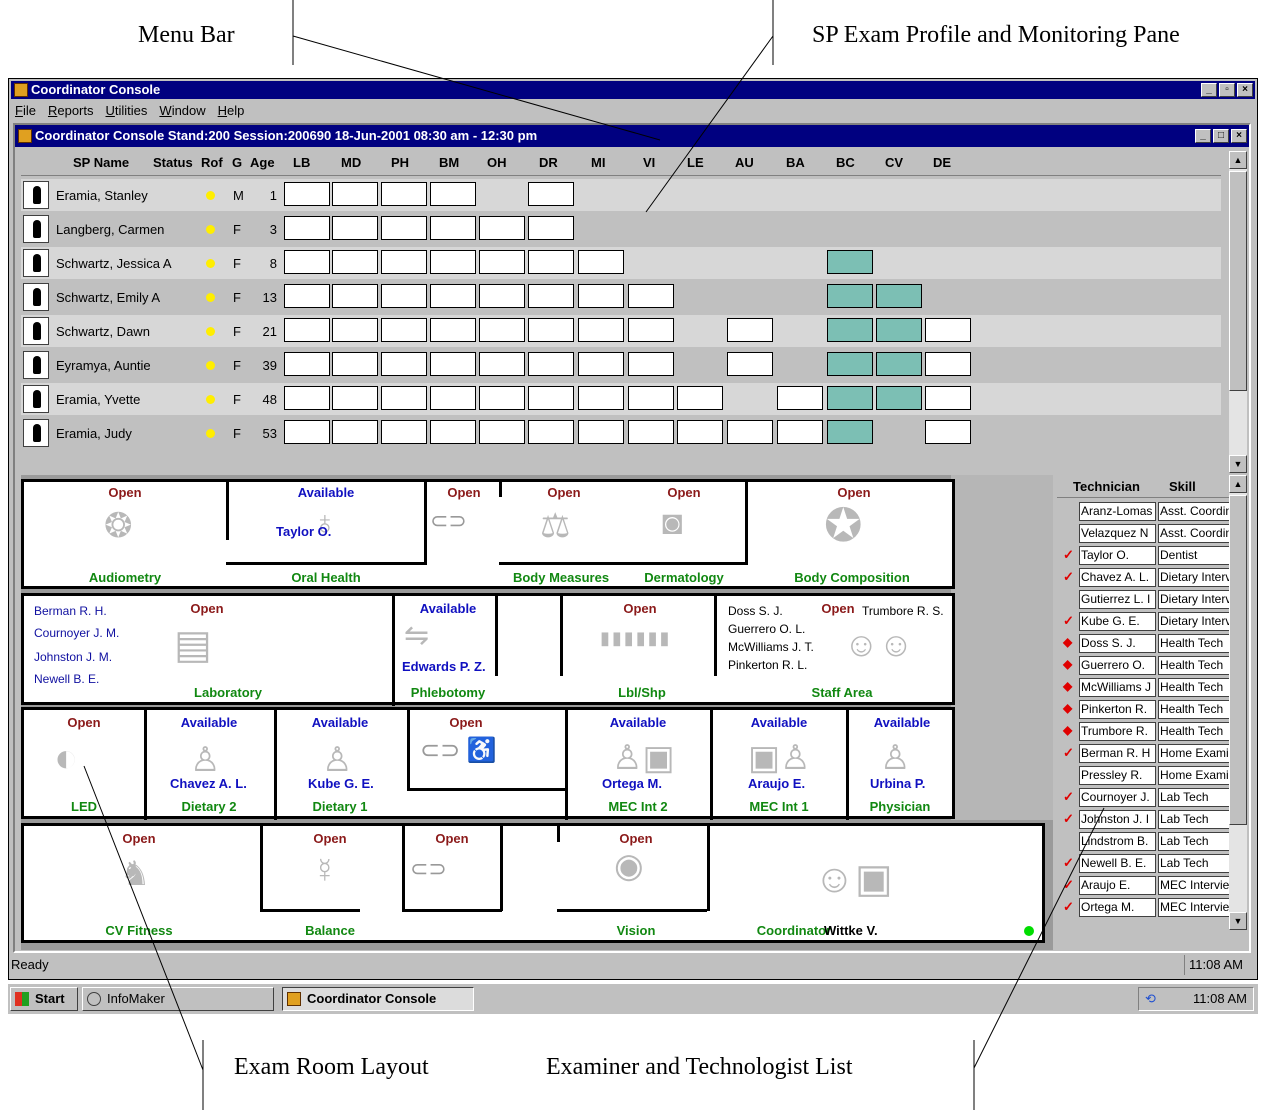  I want to click on start-button: Start, so click(44, 999).